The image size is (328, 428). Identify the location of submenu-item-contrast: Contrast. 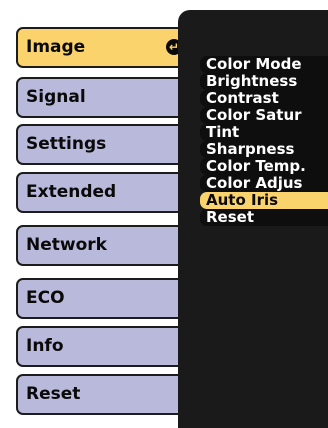
(264, 98).